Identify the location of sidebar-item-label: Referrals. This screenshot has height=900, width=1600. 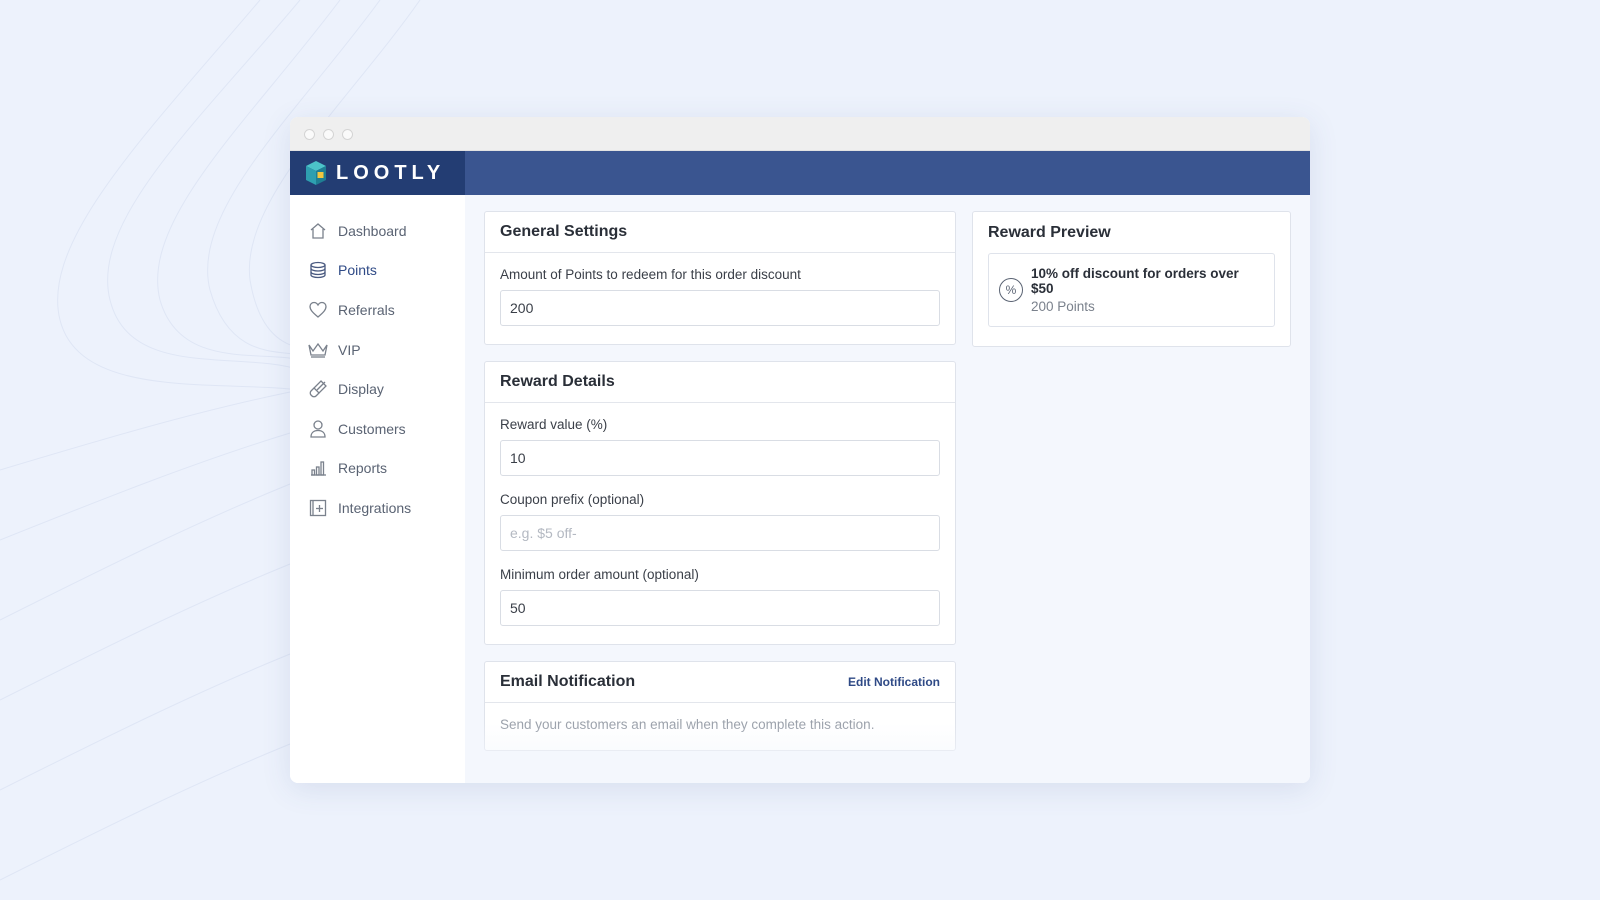
(366, 309).